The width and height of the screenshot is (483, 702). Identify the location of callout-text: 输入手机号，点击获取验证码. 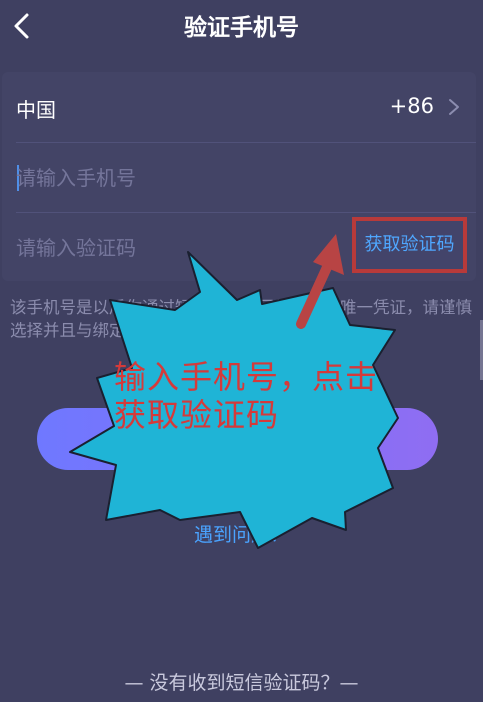
(246, 396).